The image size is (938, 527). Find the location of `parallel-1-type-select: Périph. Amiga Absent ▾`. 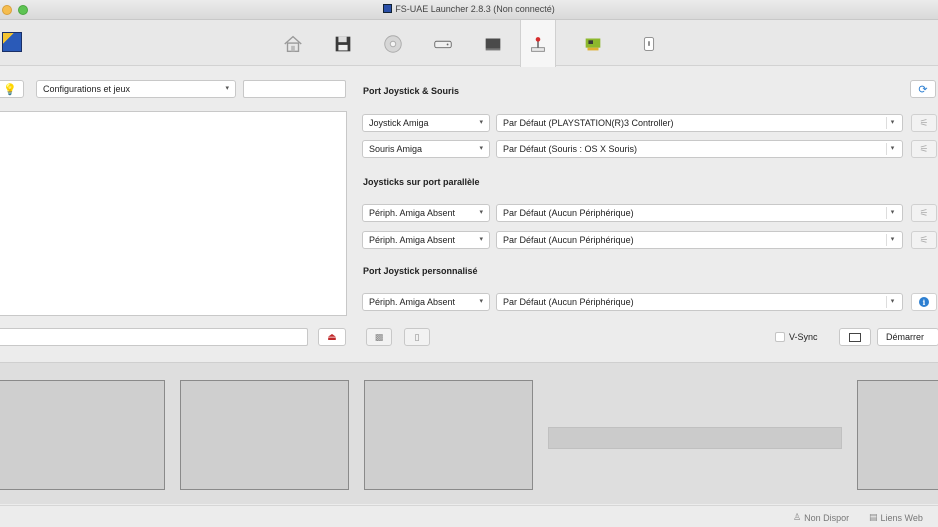

parallel-1-type-select: Périph. Amiga Absent ▾ is located at coordinates (426, 213).